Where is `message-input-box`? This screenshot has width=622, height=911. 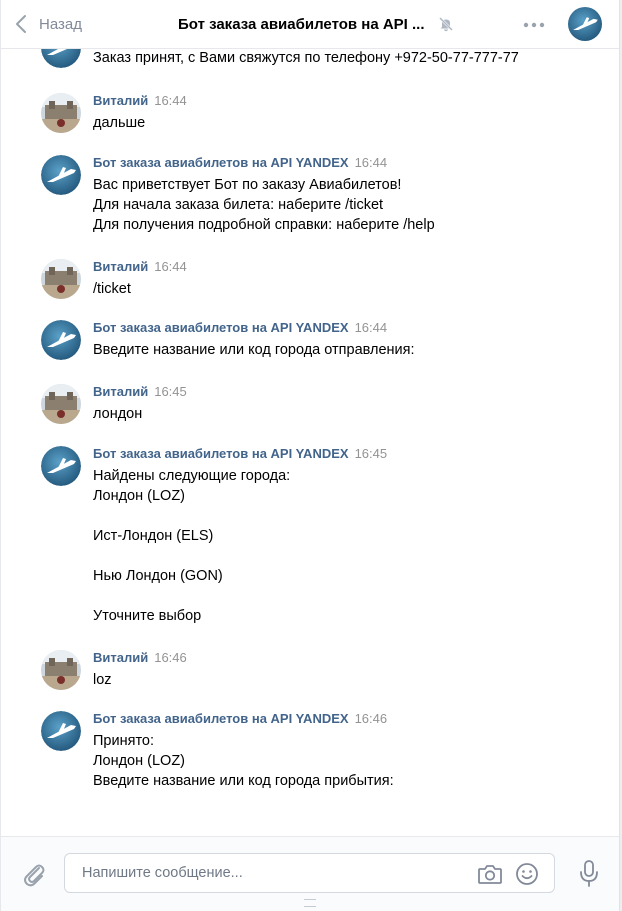 message-input-box is located at coordinates (309, 873).